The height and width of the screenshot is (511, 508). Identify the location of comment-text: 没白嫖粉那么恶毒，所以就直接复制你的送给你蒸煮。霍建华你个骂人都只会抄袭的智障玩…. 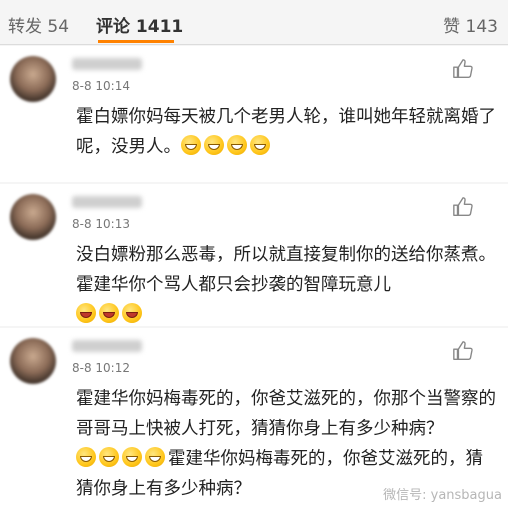
(286, 285).